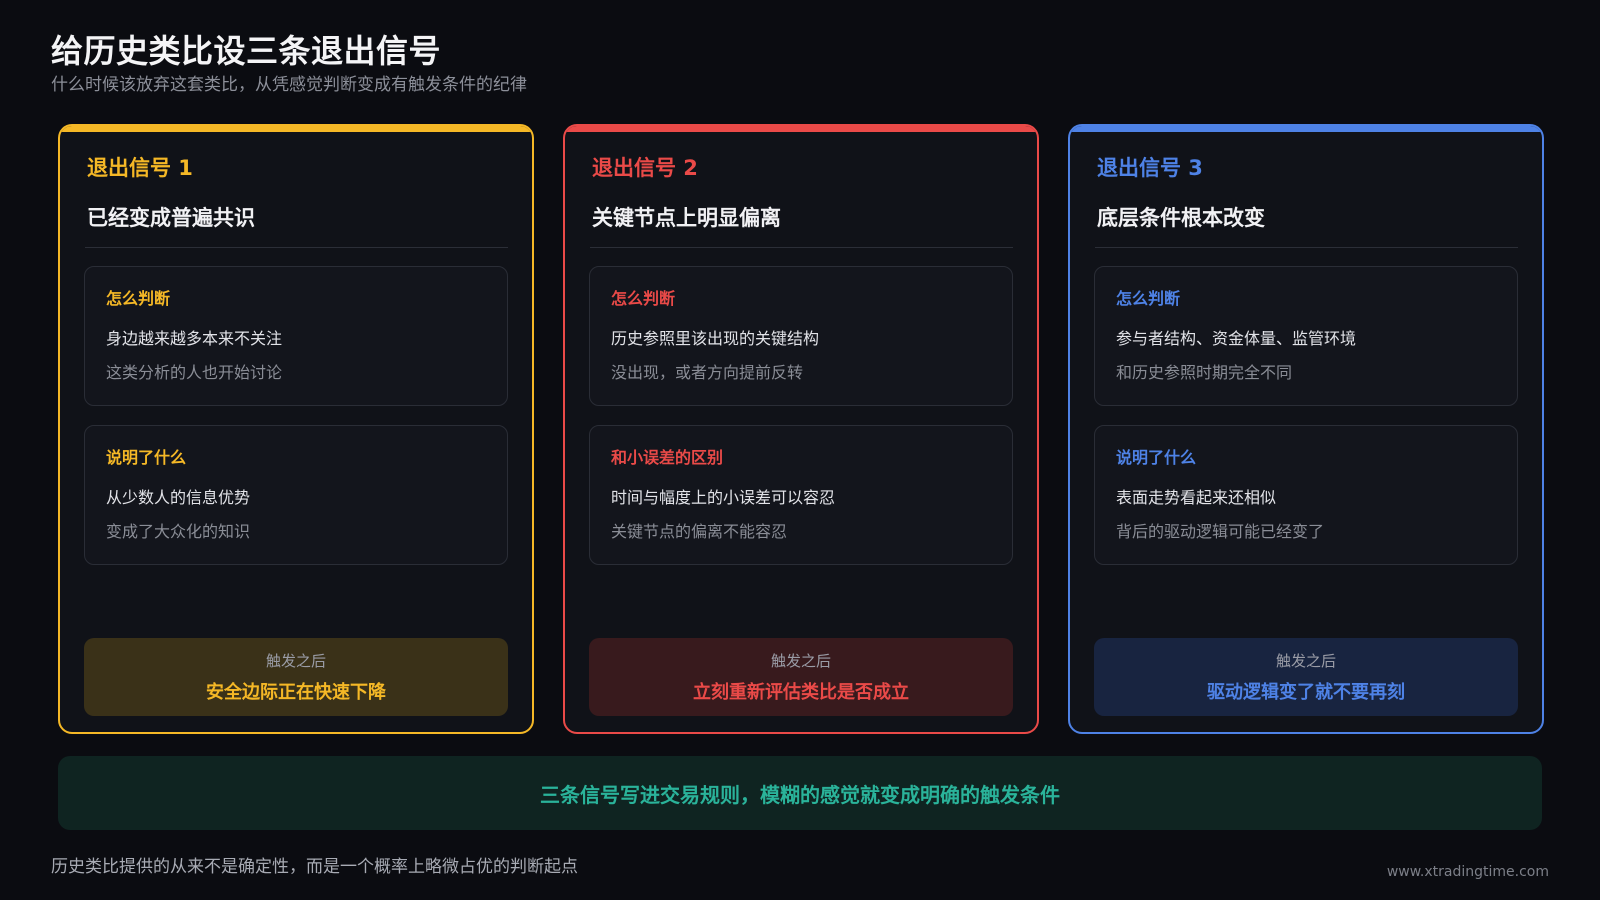 This screenshot has height=900, width=1600. I want to click on trigger-value: 立刻重新评估类比是否成立, so click(801, 692).